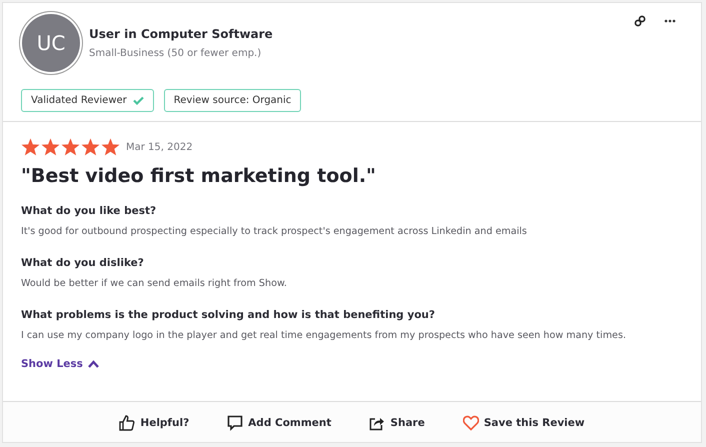 The height and width of the screenshot is (447, 706). I want to click on check-icon, so click(138, 100).